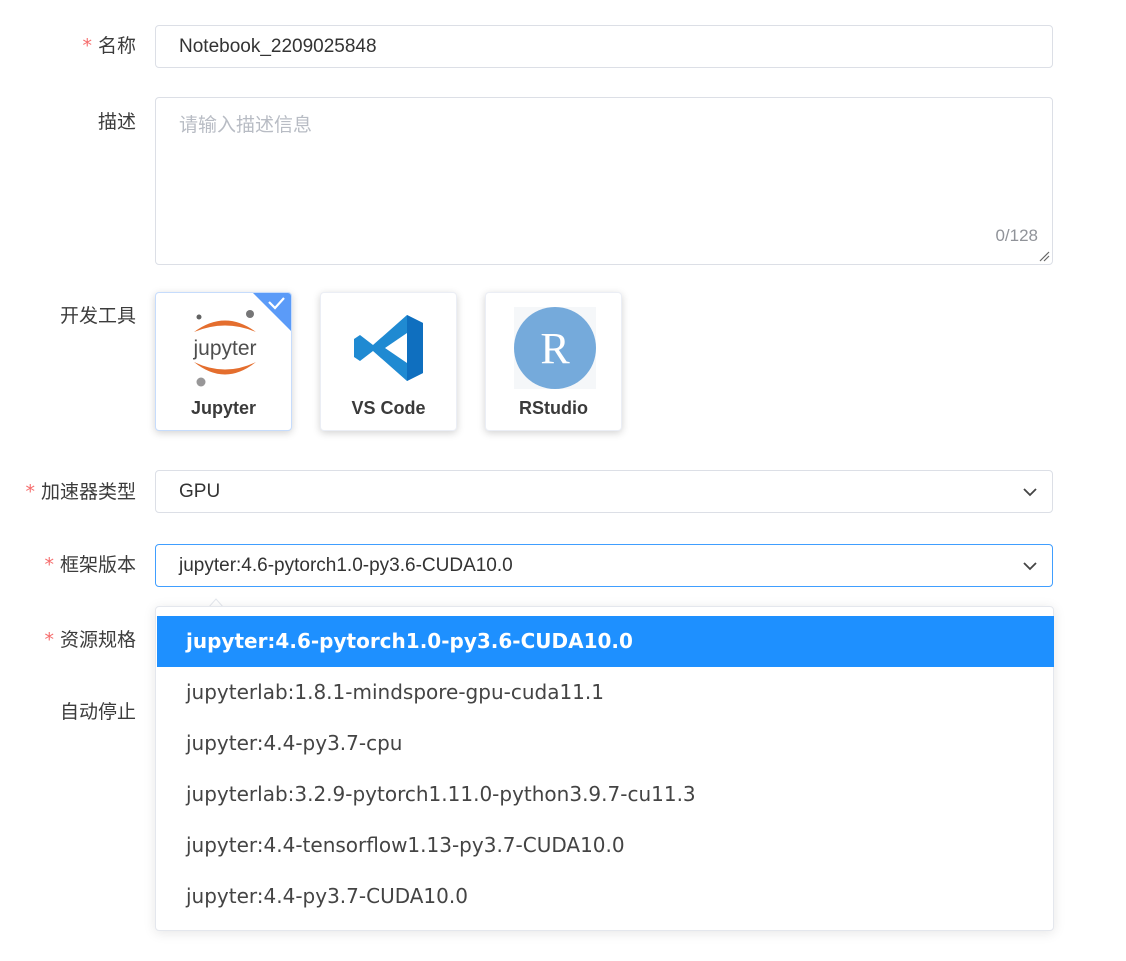 The image size is (1126, 961). What do you see at coordinates (604, 491) in the screenshot?
I see `accelerator-select: GPU` at bounding box center [604, 491].